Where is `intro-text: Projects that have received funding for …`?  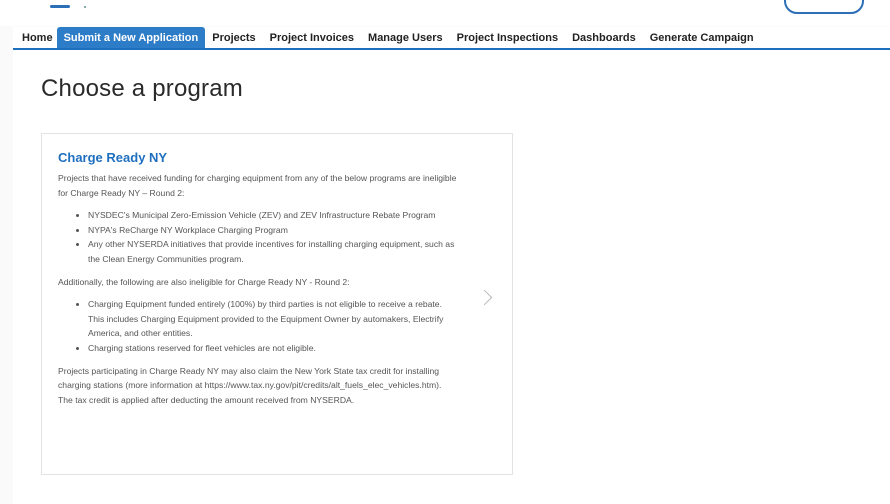
intro-text: Projects that have received funding for … is located at coordinates (257, 185).